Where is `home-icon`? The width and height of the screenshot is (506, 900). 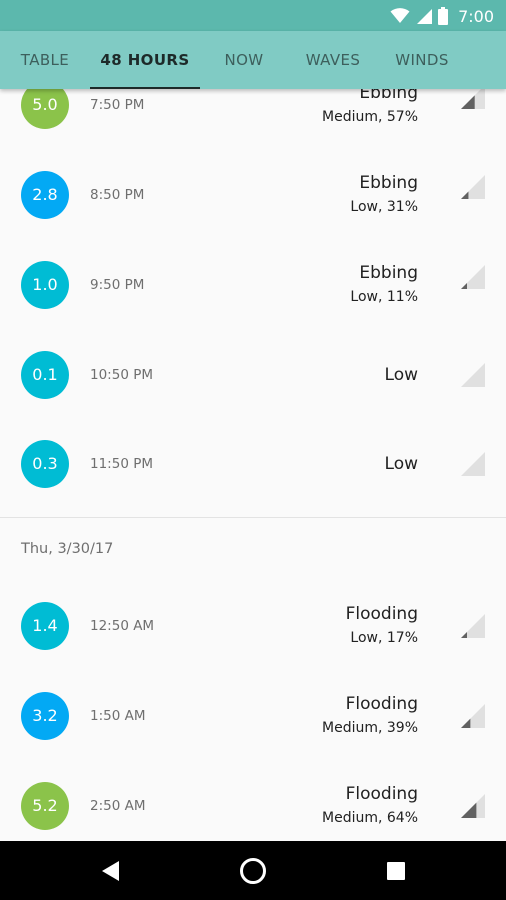 home-icon is located at coordinates (253, 870).